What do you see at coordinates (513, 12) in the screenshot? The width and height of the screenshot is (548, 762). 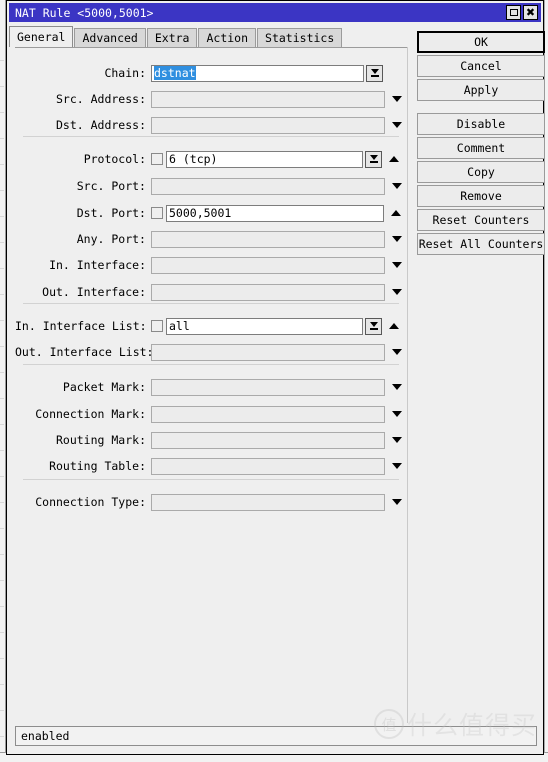 I see `maximize-icon` at bounding box center [513, 12].